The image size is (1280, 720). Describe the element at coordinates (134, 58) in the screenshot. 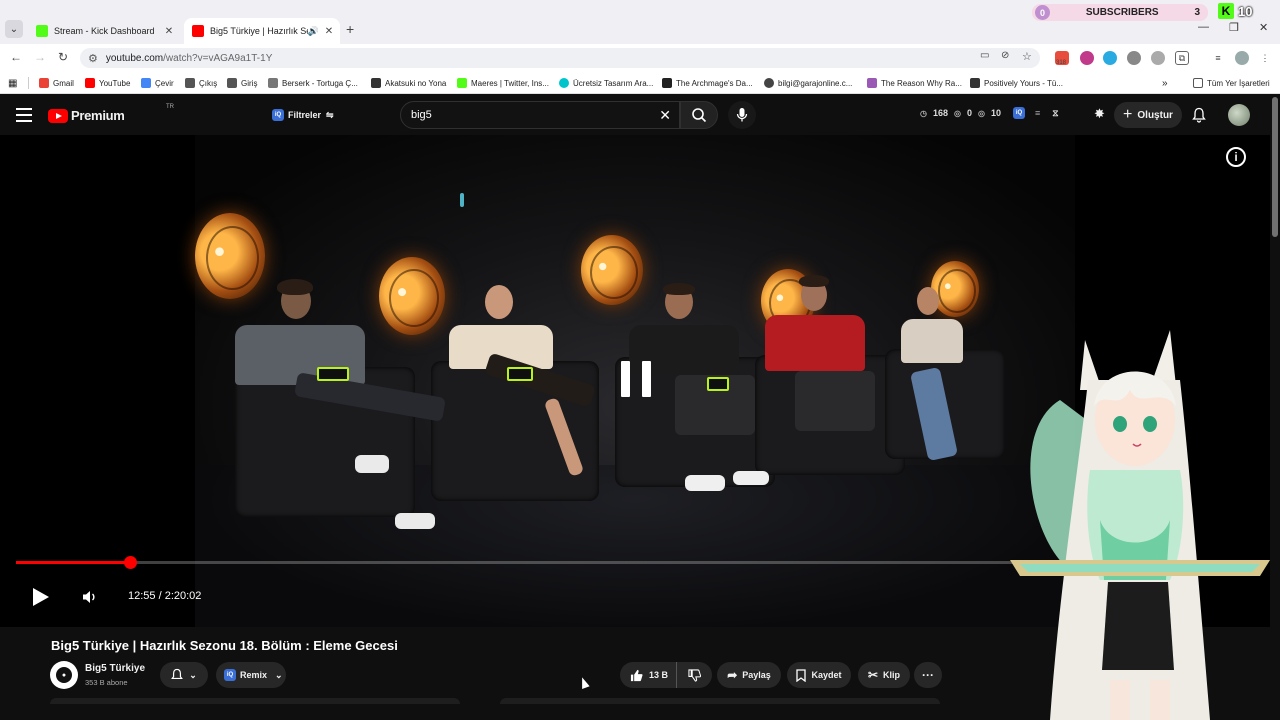

I see `url-host: youtube.com` at that location.